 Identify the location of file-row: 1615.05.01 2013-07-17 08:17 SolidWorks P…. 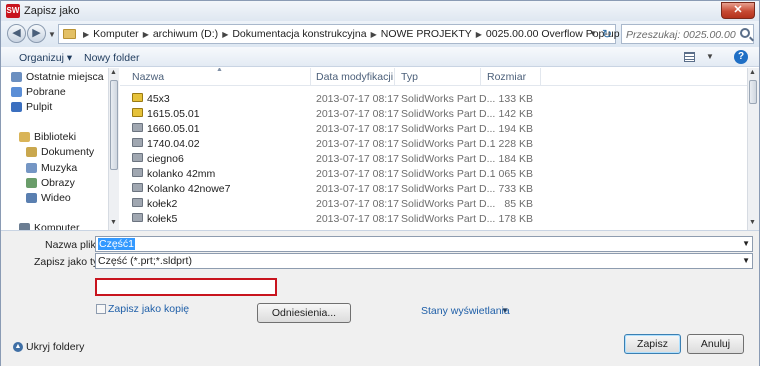
(433, 113).